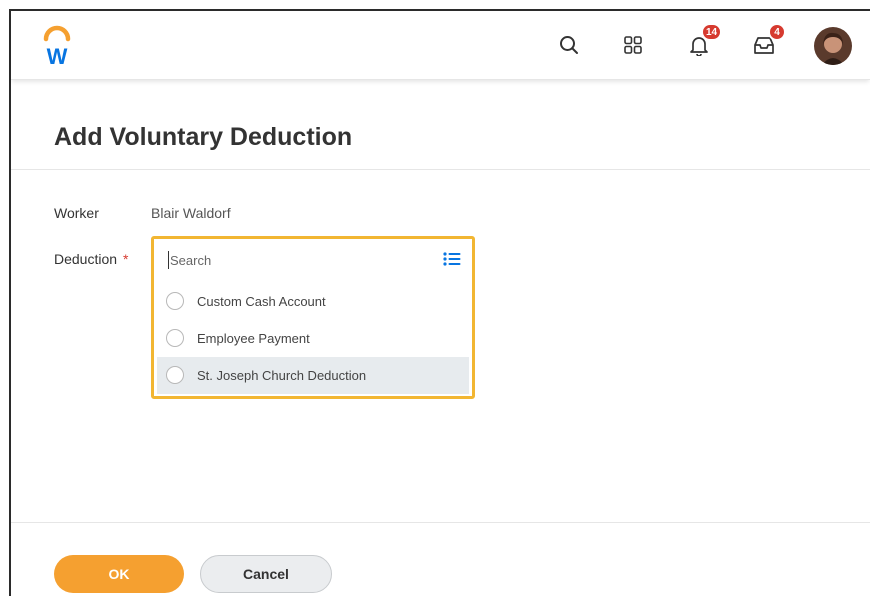 This screenshot has height=599, width=870. I want to click on cancel-button: Cancel, so click(266, 574).